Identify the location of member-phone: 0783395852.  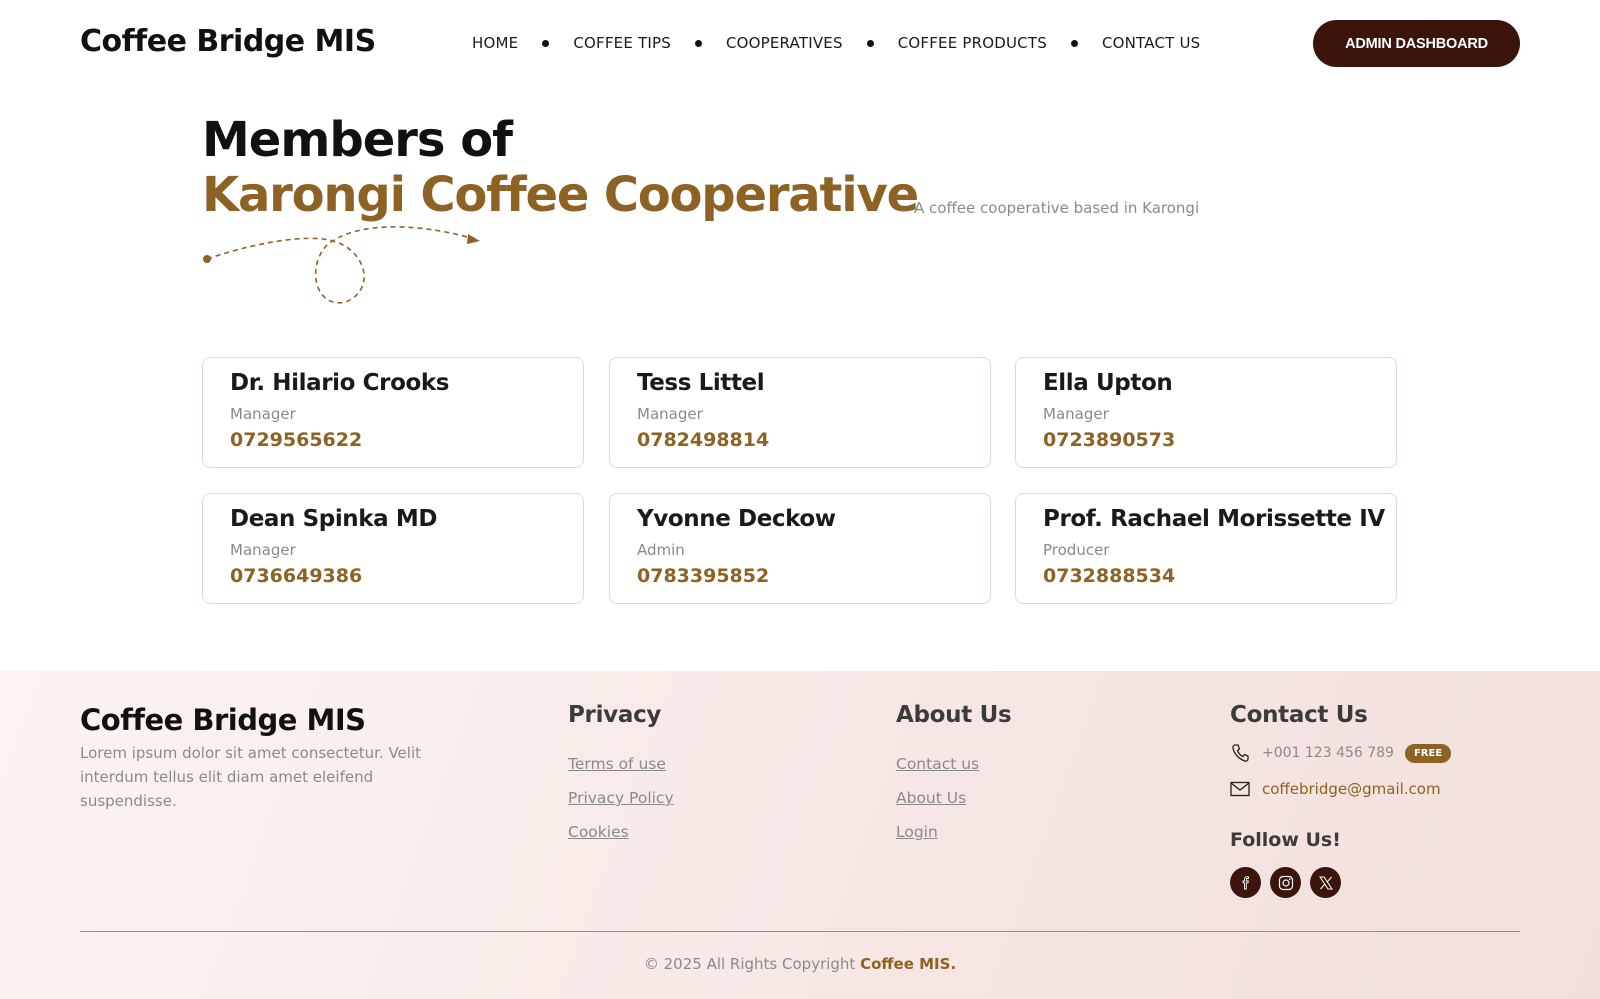
(703, 576).